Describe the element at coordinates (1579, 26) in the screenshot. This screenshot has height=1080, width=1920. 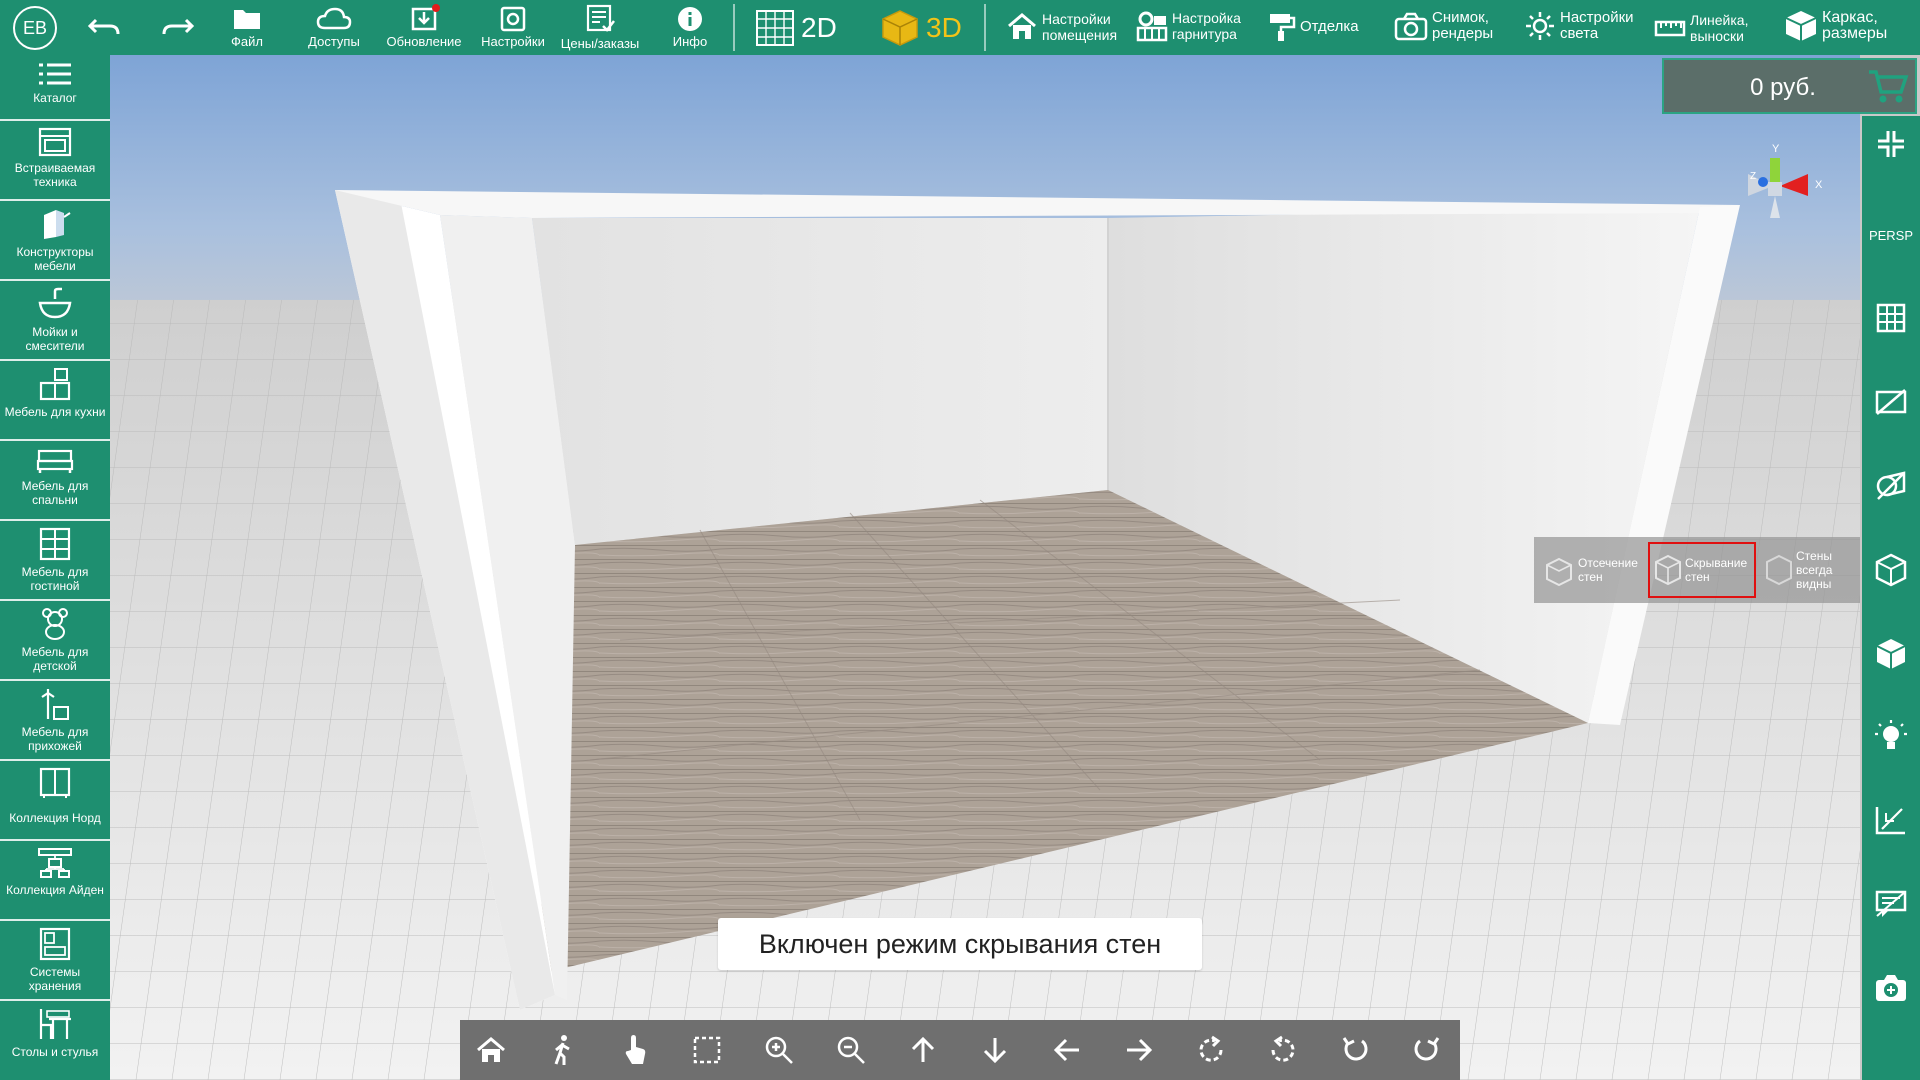
I see `light-settings-button: Настройки света` at that location.